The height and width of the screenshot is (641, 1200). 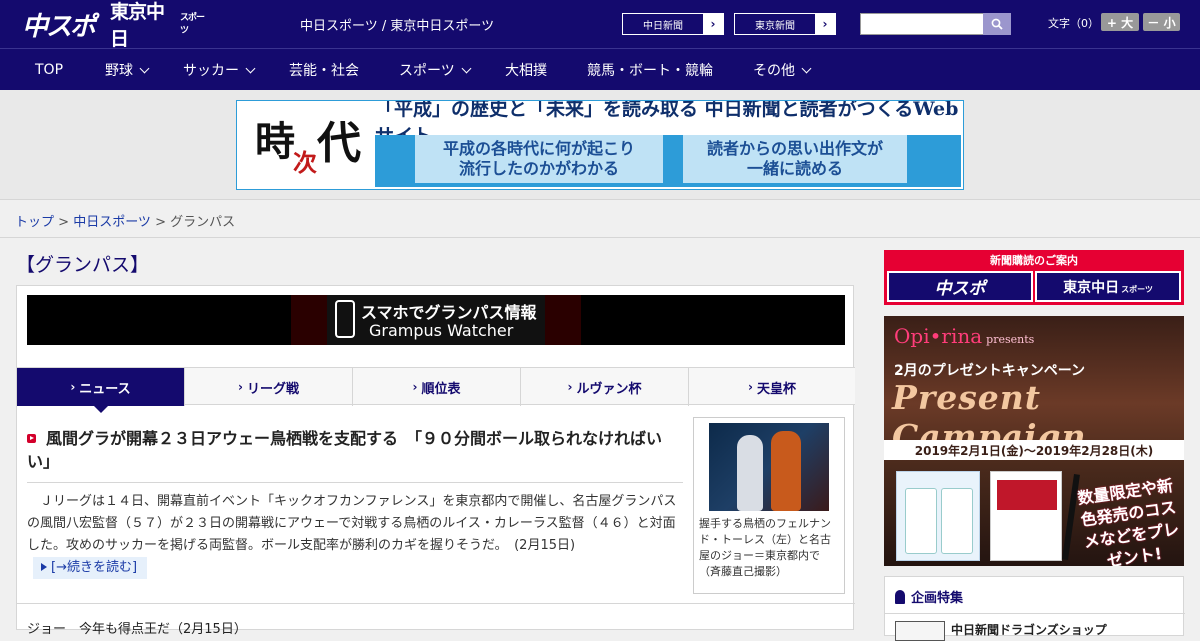 What do you see at coordinates (449, 312) in the screenshot?
I see `promo-line1: スマホでグランパス情報` at bounding box center [449, 312].